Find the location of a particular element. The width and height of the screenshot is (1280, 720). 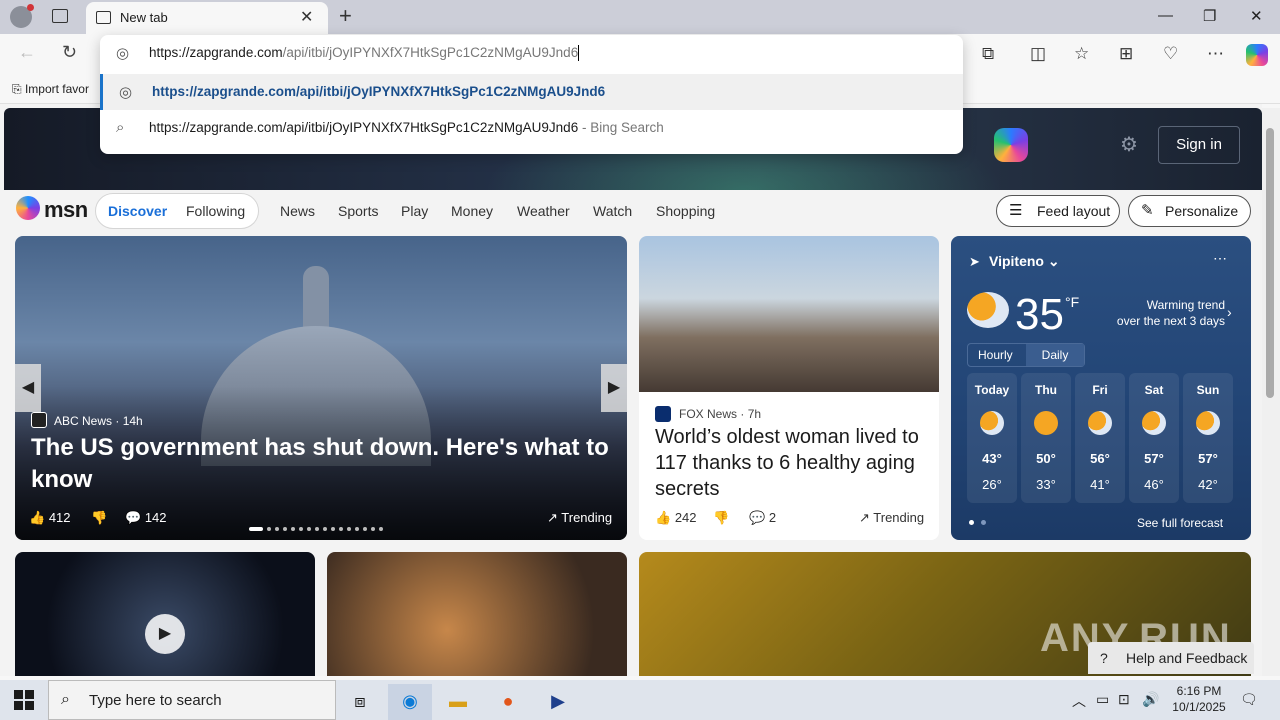

page-scrollbar is located at coordinates (1271, 392).